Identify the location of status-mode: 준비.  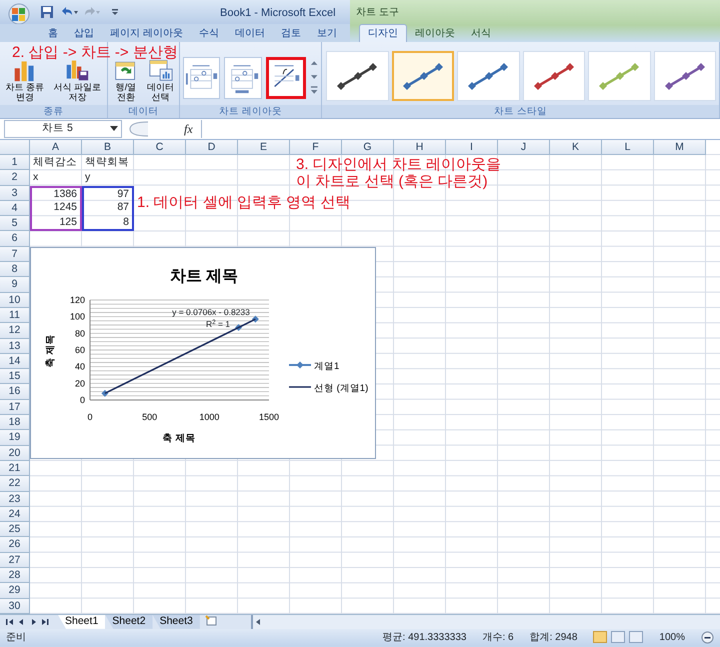
(16, 637).